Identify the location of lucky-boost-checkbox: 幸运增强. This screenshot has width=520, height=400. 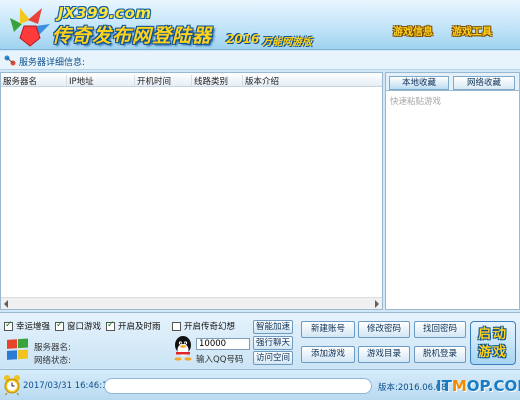
(27, 326).